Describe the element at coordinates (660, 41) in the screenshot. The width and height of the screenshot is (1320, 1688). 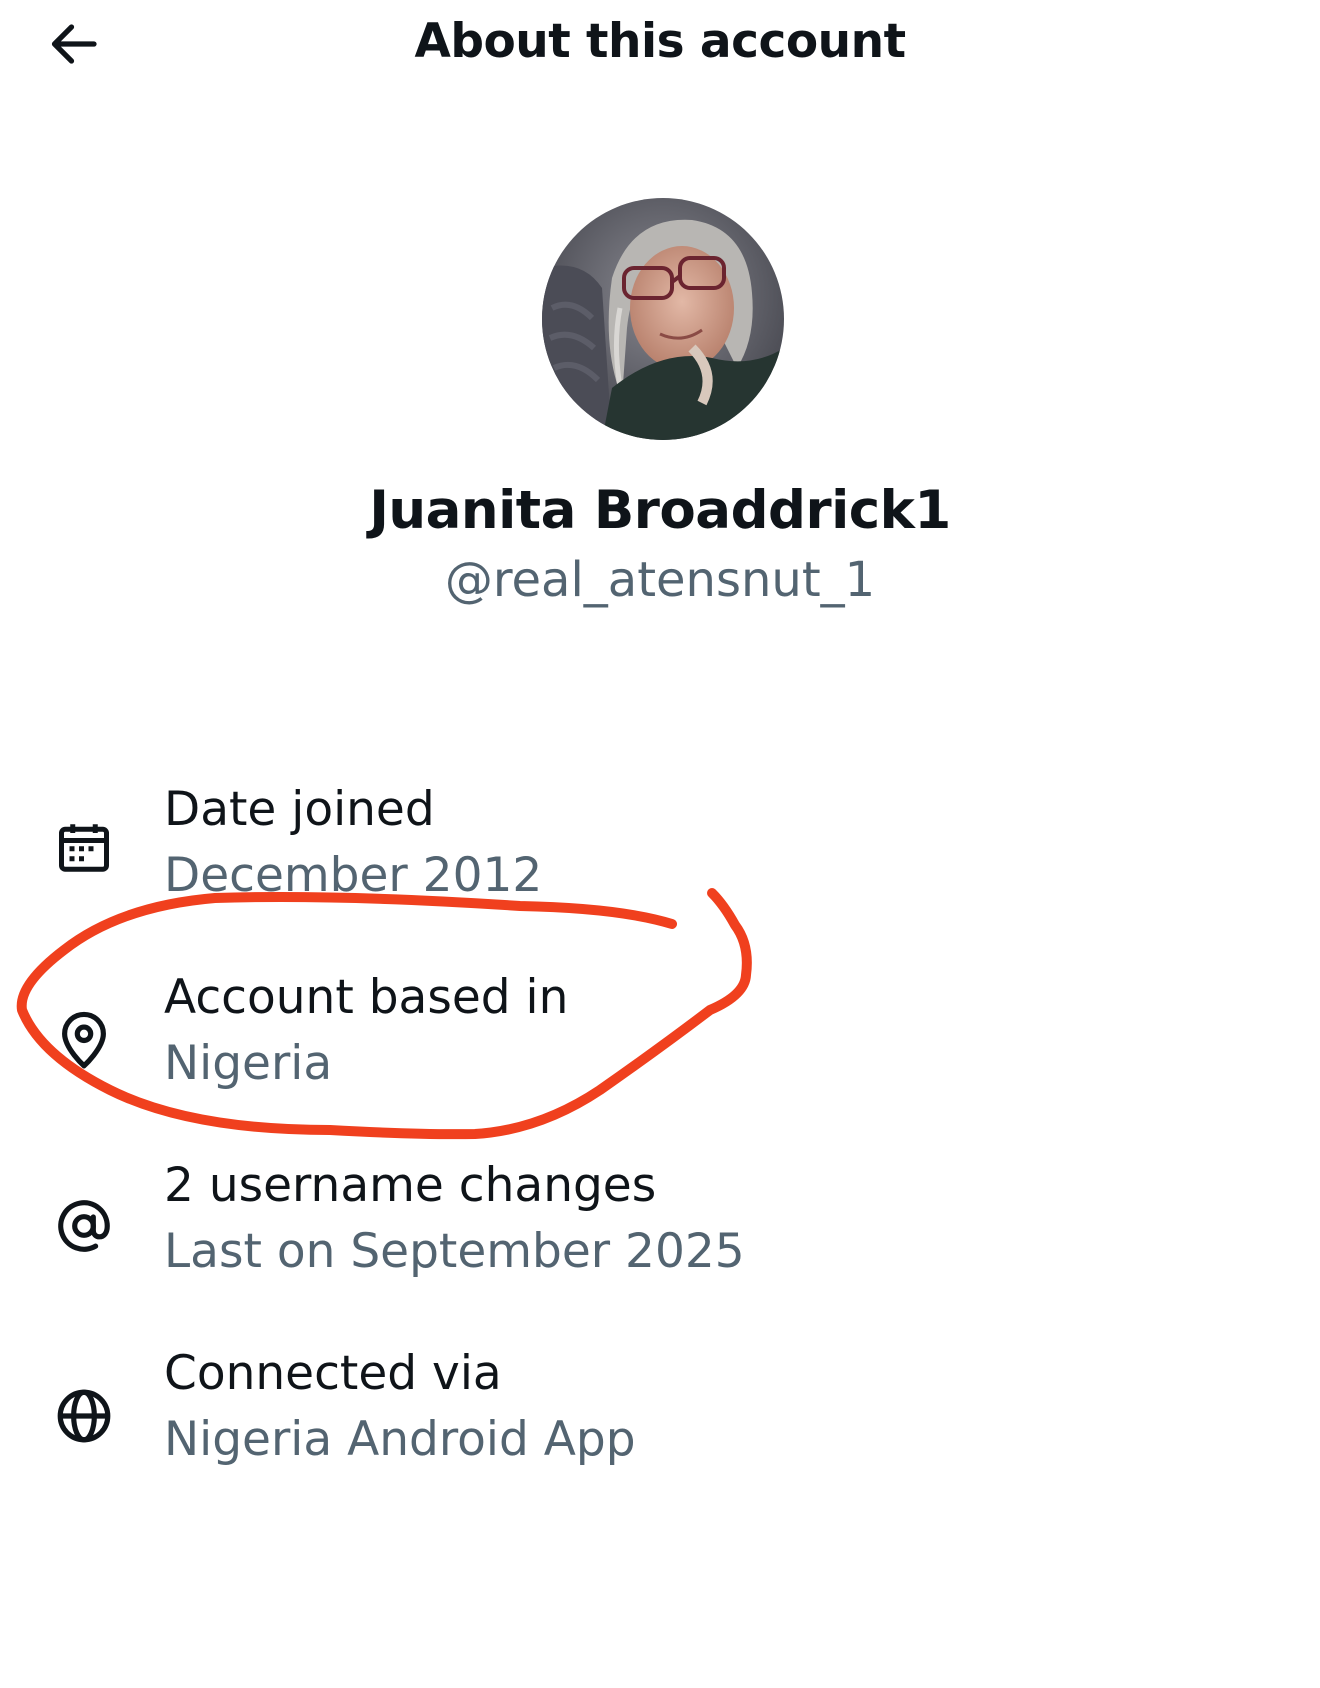
I see `page-title: About this account` at that location.